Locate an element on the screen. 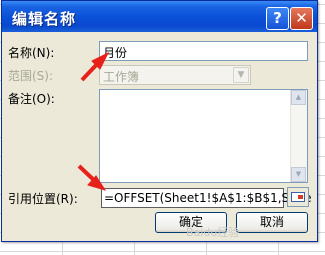 Image resolution: width=325 pixels, height=255 pixels. watermark: Baidu经验 is located at coordinates (213, 232).